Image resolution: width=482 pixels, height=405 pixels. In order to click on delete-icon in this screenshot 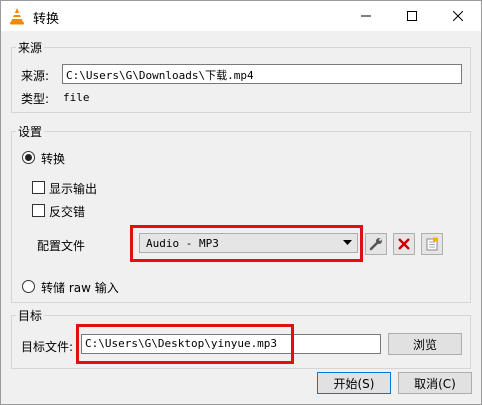, I will do `click(404, 244)`.